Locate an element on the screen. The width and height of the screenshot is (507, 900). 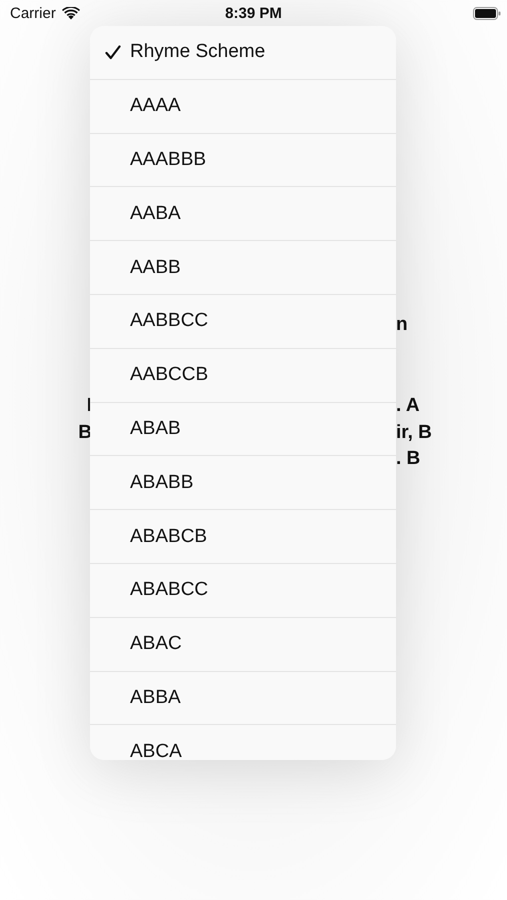
status-time: 8:39 PM is located at coordinates (253, 13).